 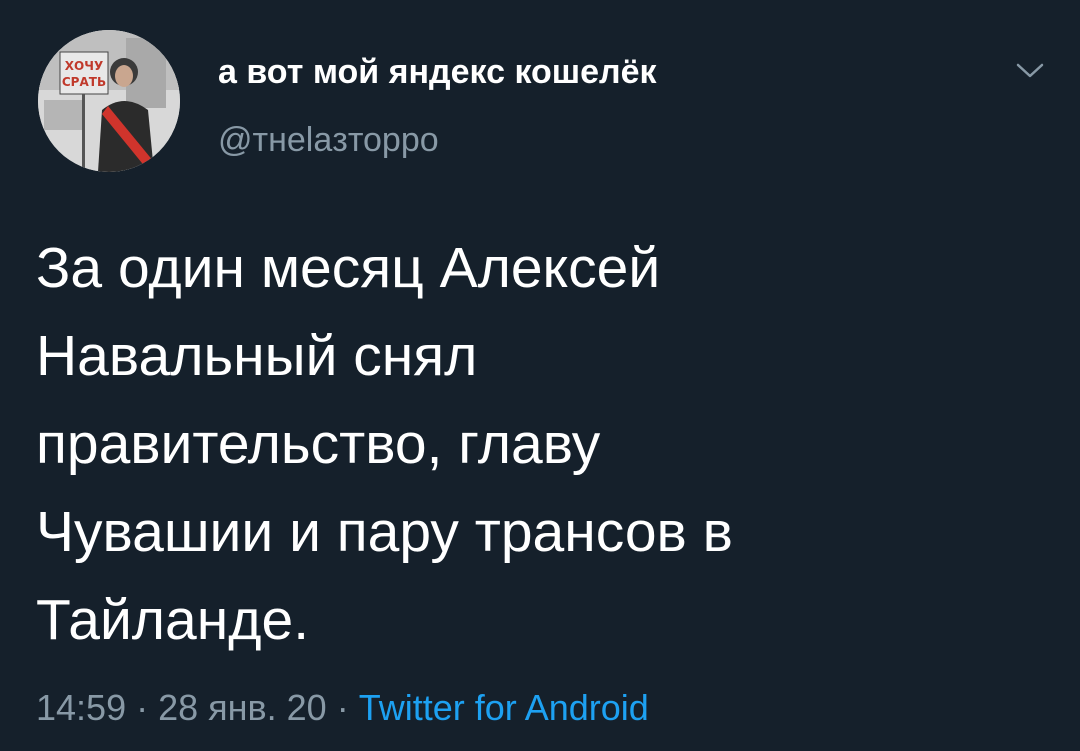 I want to click on tweet-text-line: Чувашии и пару трансов в, so click(x=384, y=532).